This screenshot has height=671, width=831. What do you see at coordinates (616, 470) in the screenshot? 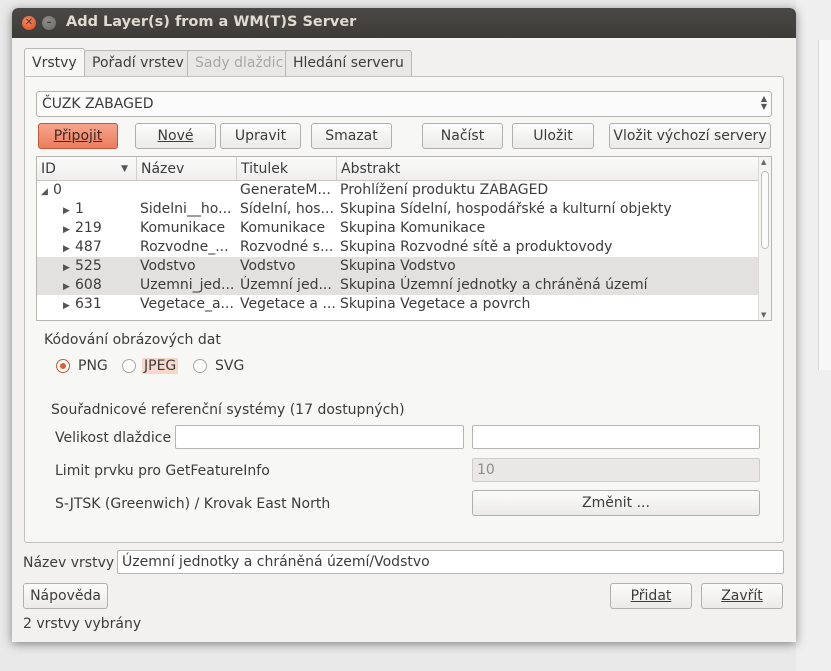
I see `feature-limit-input: 10` at bounding box center [616, 470].